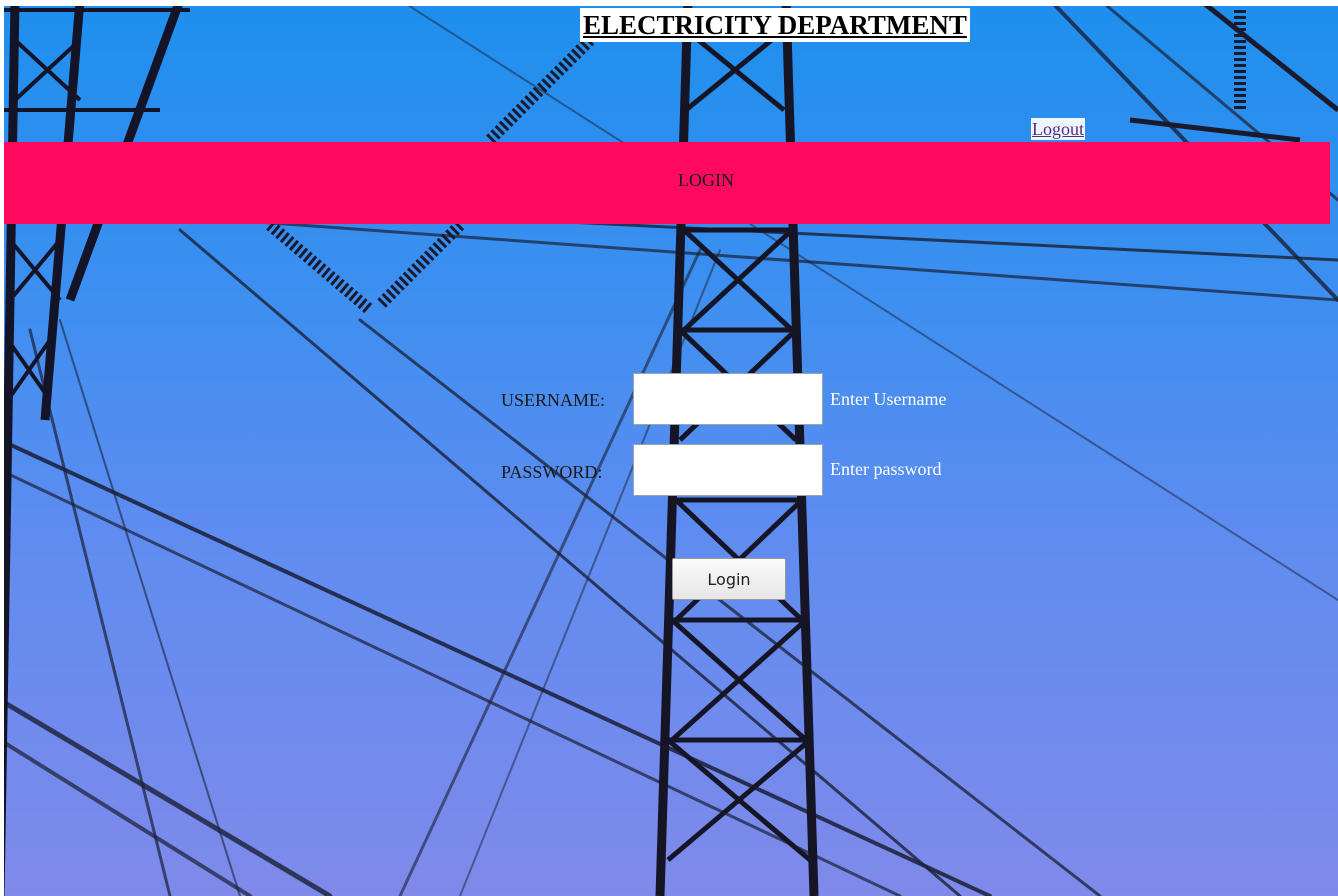  Describe the element at coordinates (728, 399) in the screenshot. I see `username-input` at that location.